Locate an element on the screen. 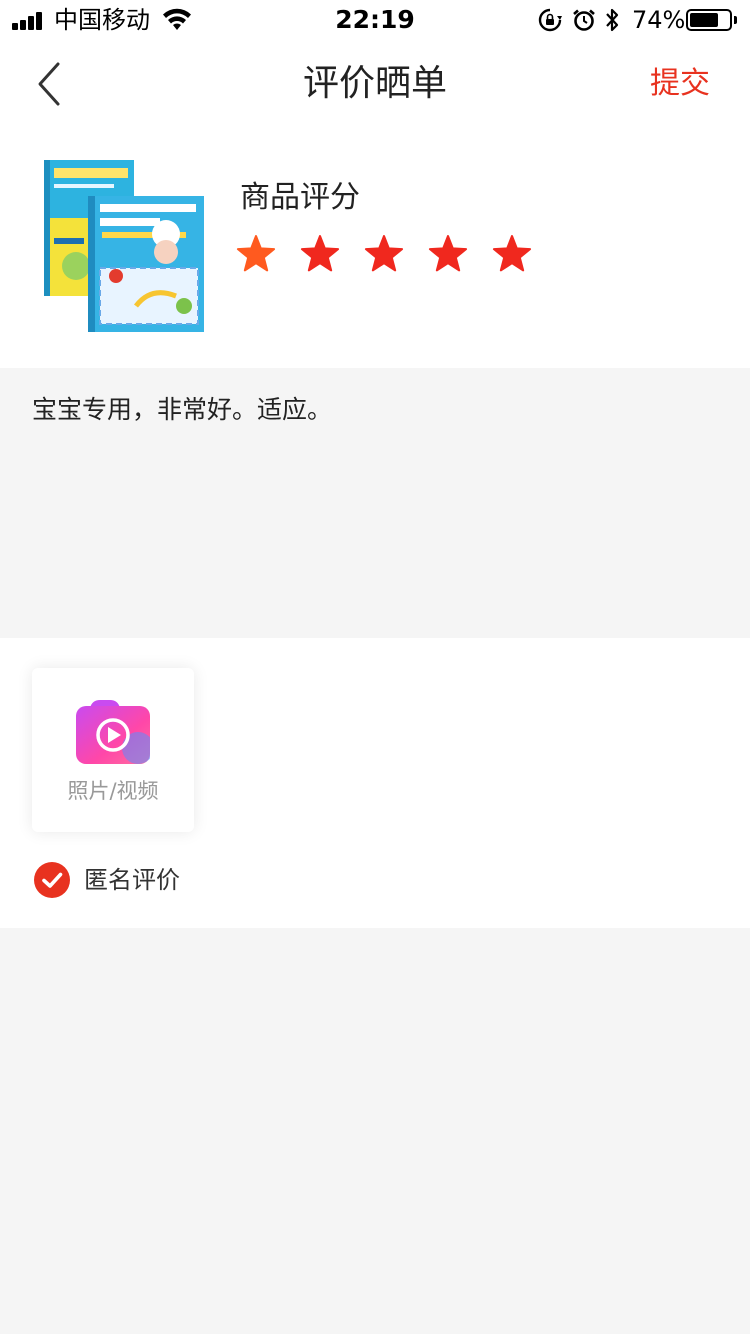  battery-icon is located at coordinates (709, 20).